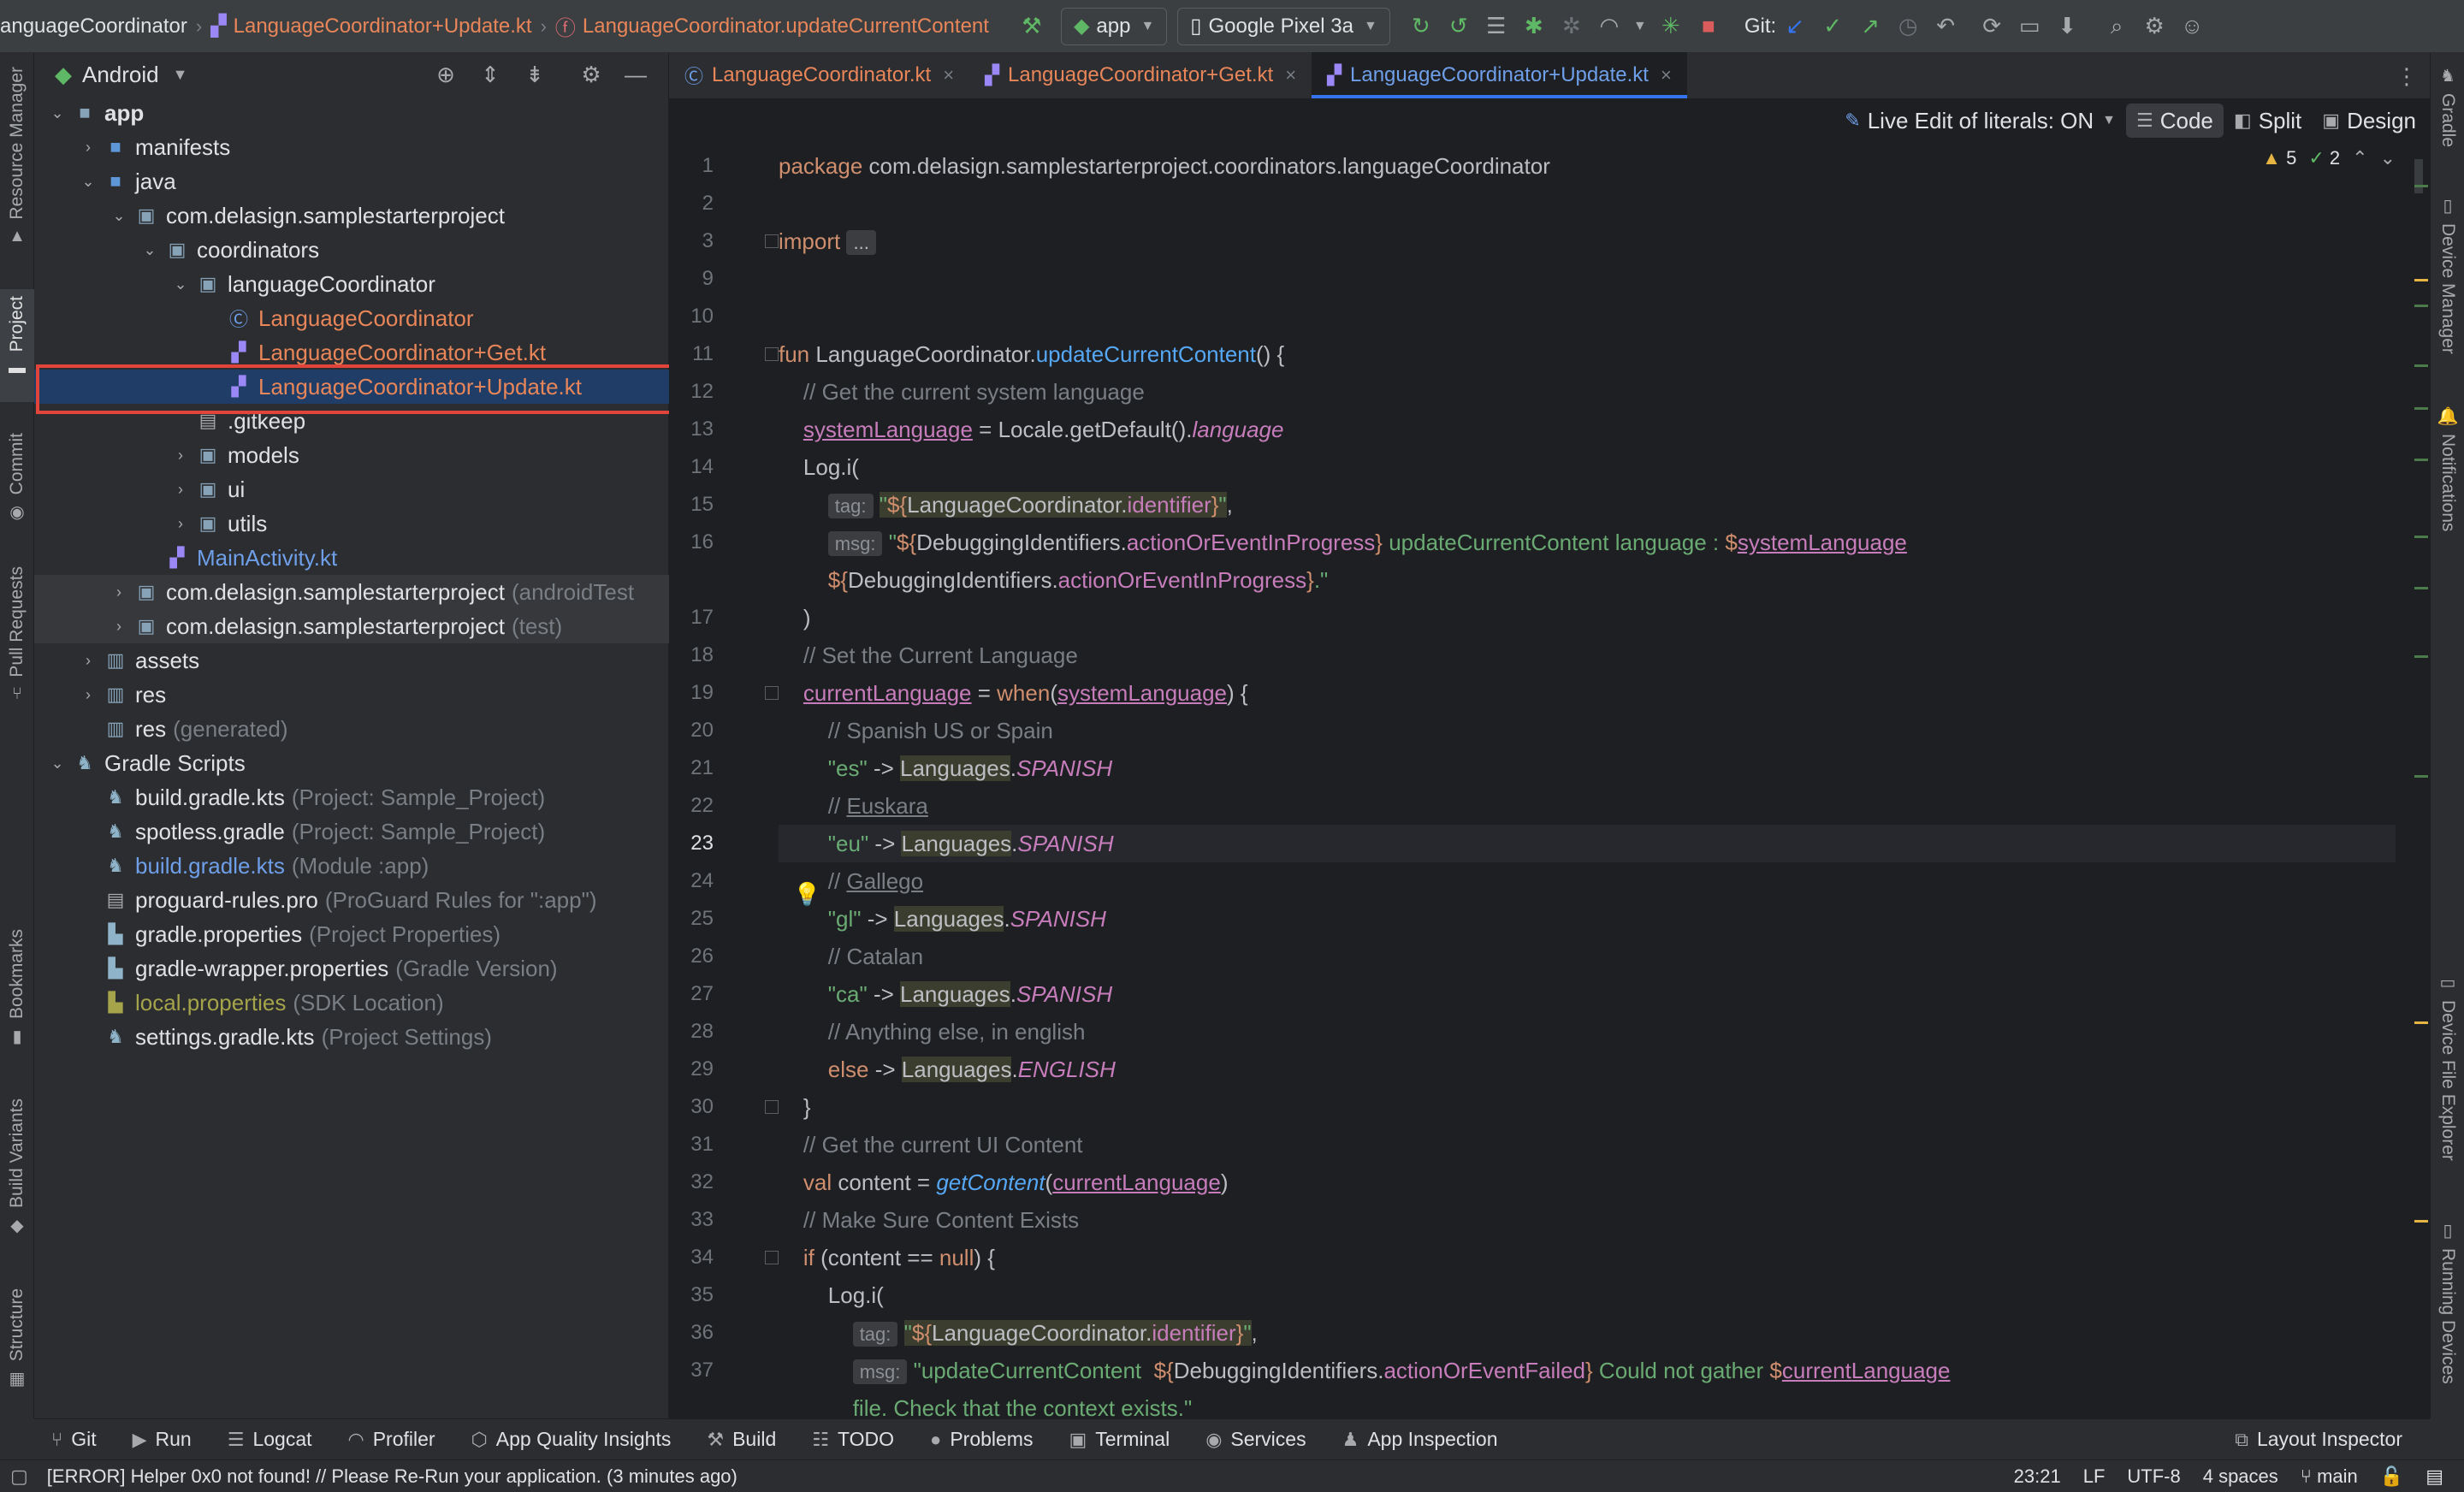  What do you see at coordinates (716, 1069) in the screenshot?
I see `line-number: 29` at bounding box center [716, 1069].